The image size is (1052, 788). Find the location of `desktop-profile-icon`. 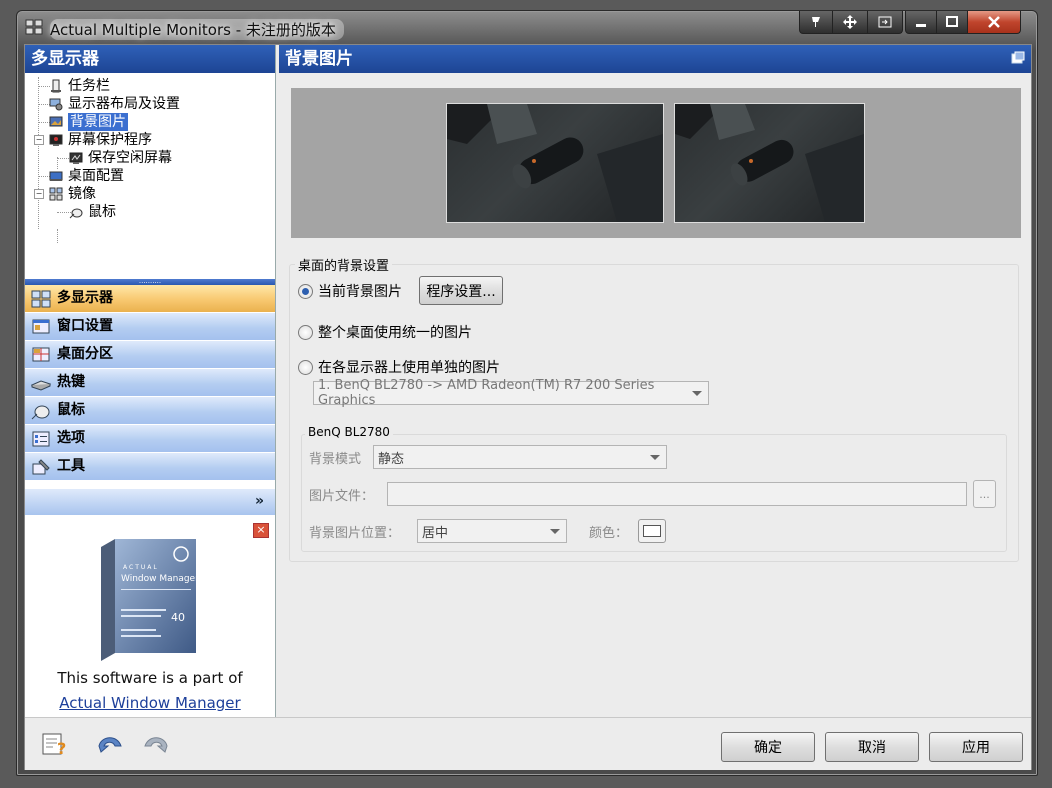

desktop-profile-icon is located at coordinates (56, 176).